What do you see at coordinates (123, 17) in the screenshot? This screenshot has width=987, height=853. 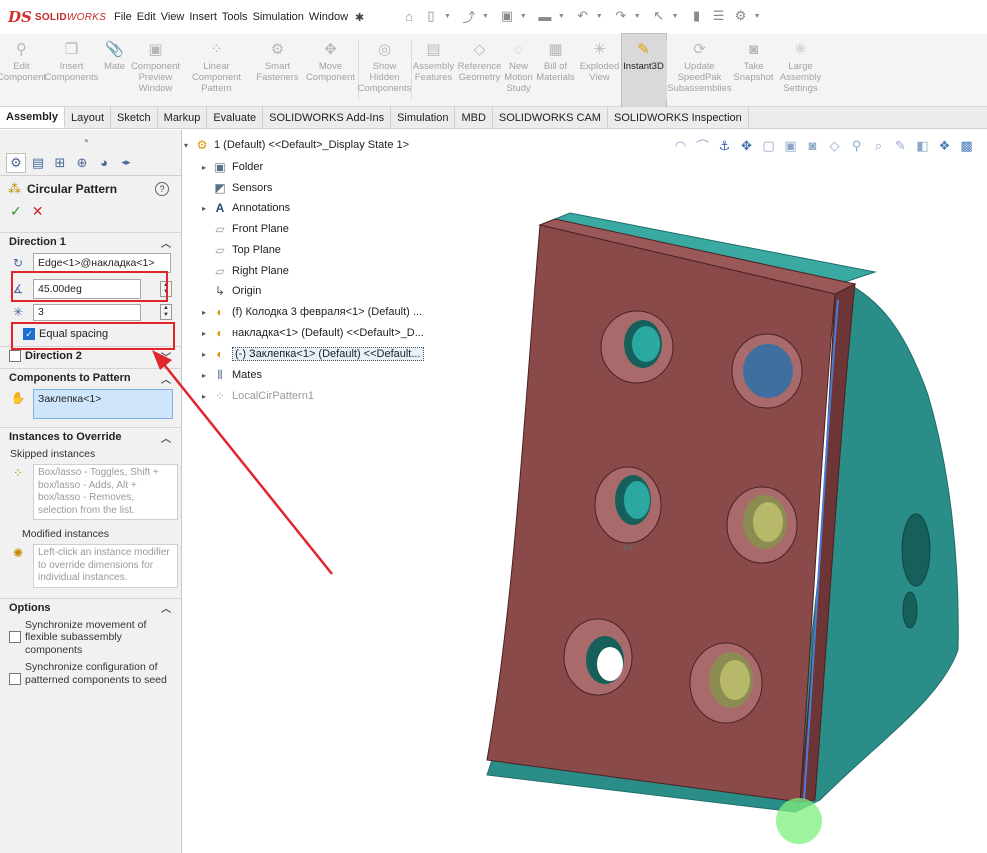 I see `menu-file: File` at bounding box center [123, 17].